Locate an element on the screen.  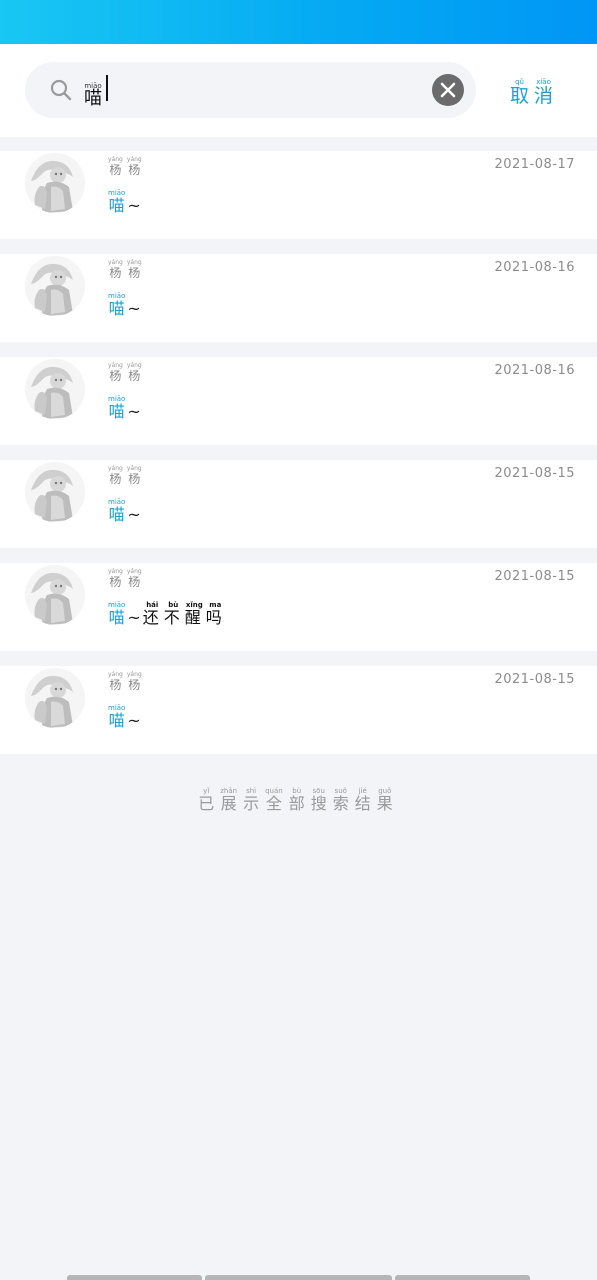
character: 果 is located at coordinates (384, 803).